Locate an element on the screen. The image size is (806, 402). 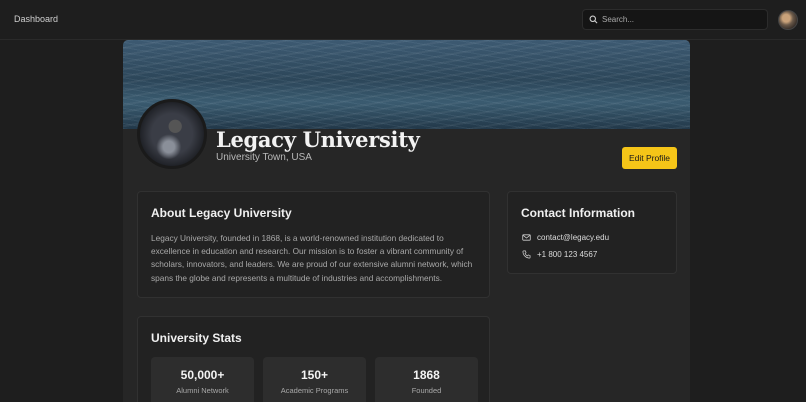
stat-card: 1868 Founded is located at coordinates (426, 379).